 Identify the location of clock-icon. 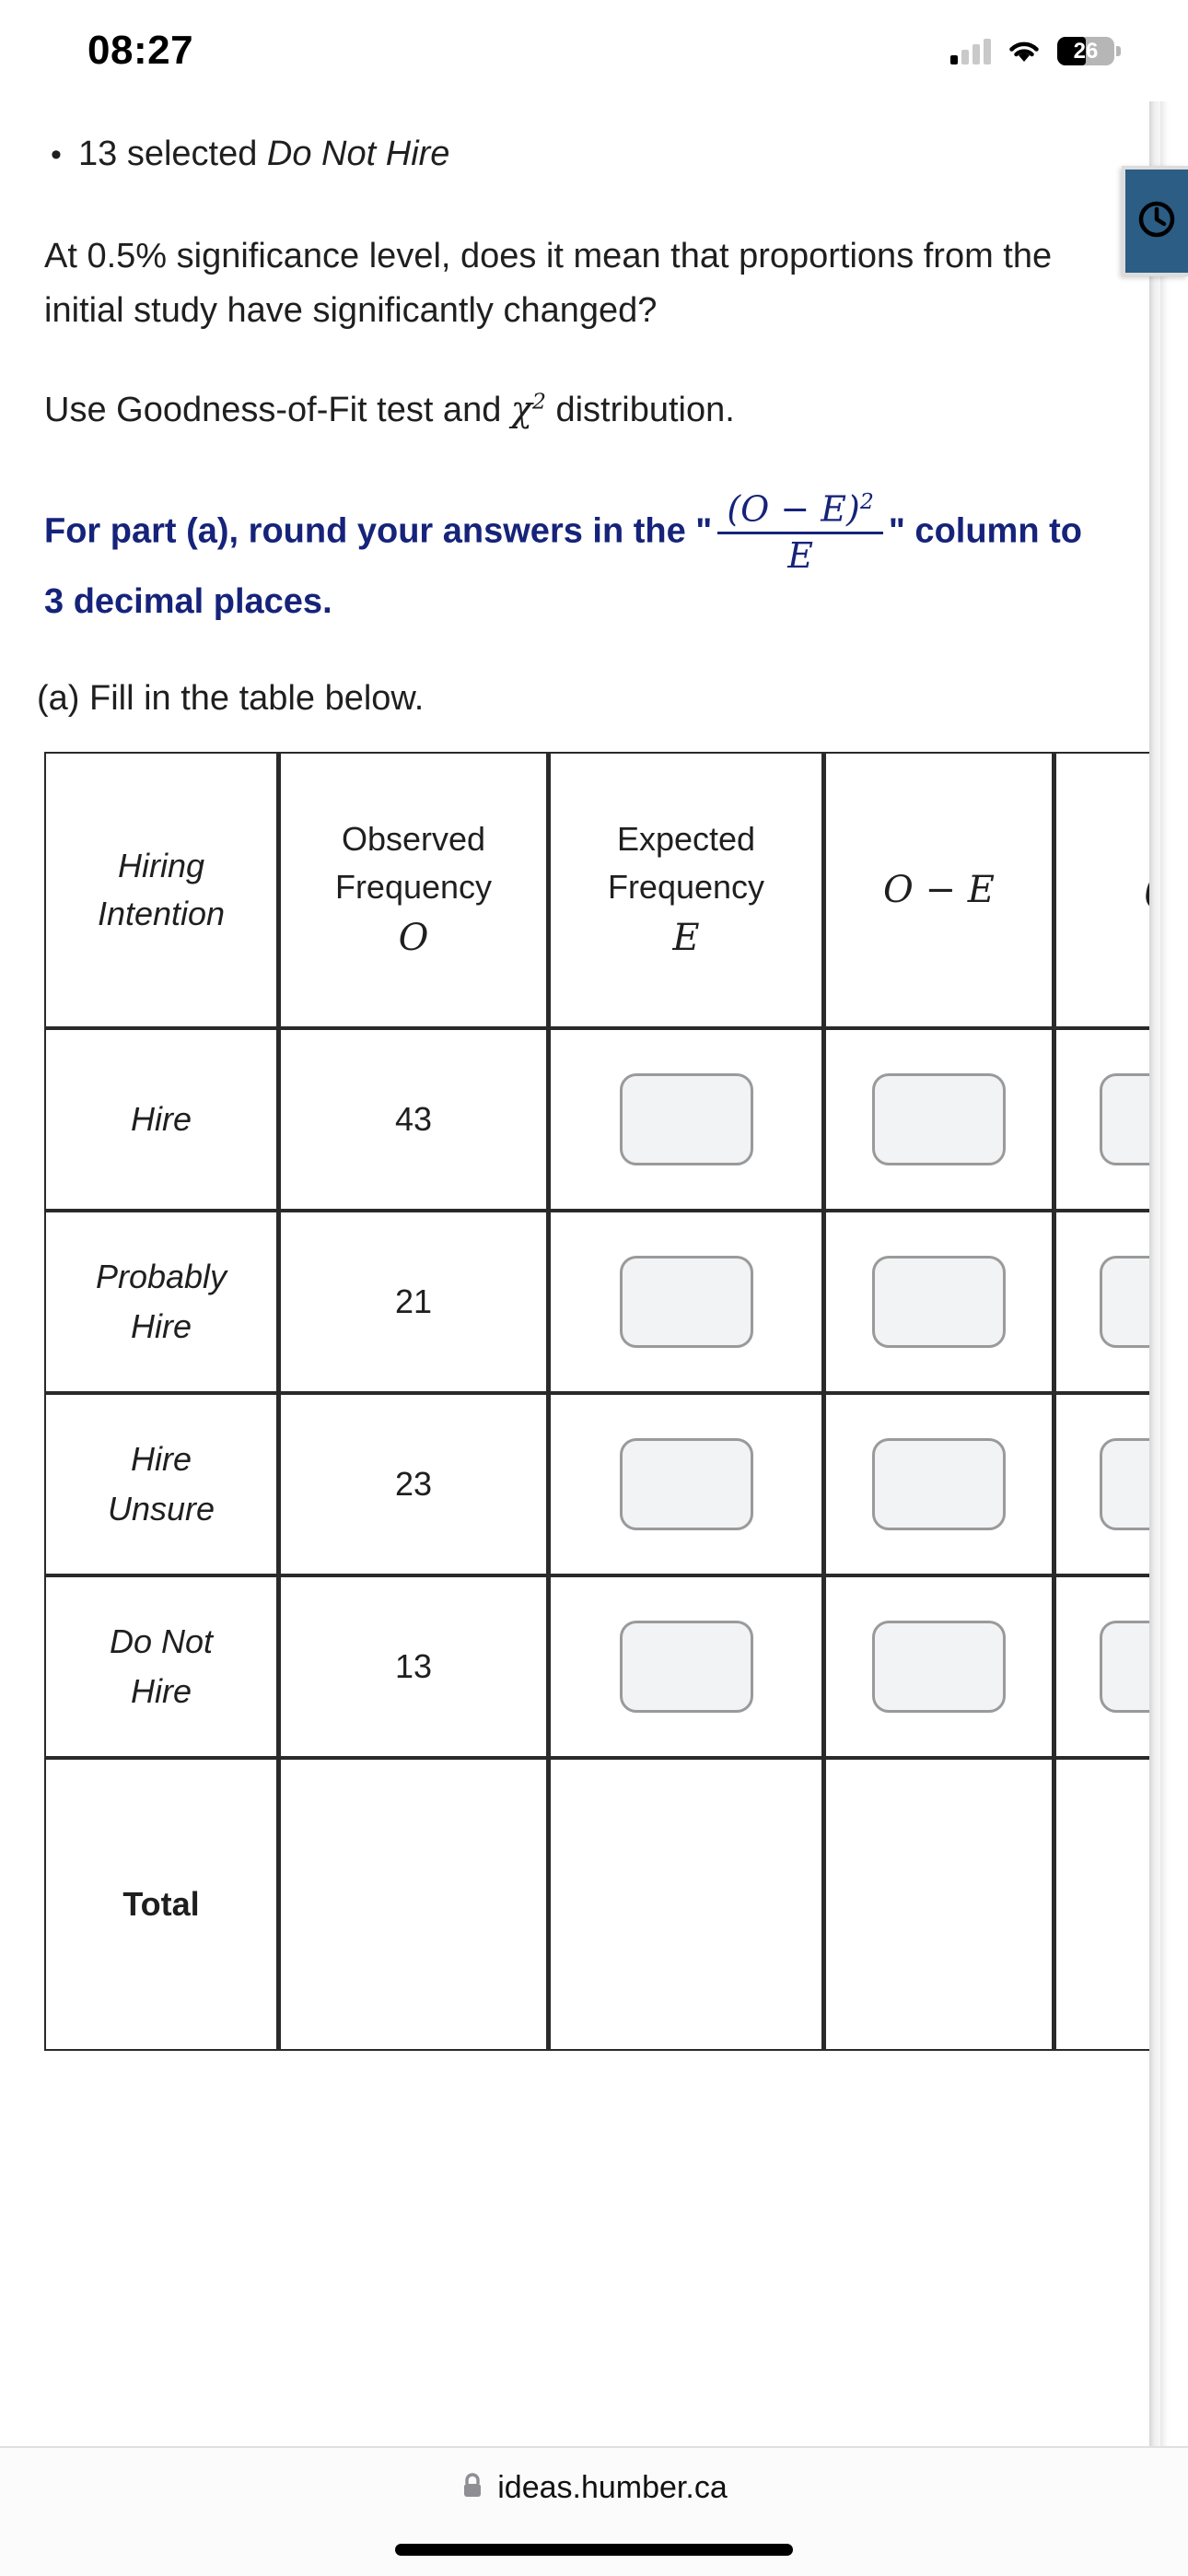
(1157, 221).